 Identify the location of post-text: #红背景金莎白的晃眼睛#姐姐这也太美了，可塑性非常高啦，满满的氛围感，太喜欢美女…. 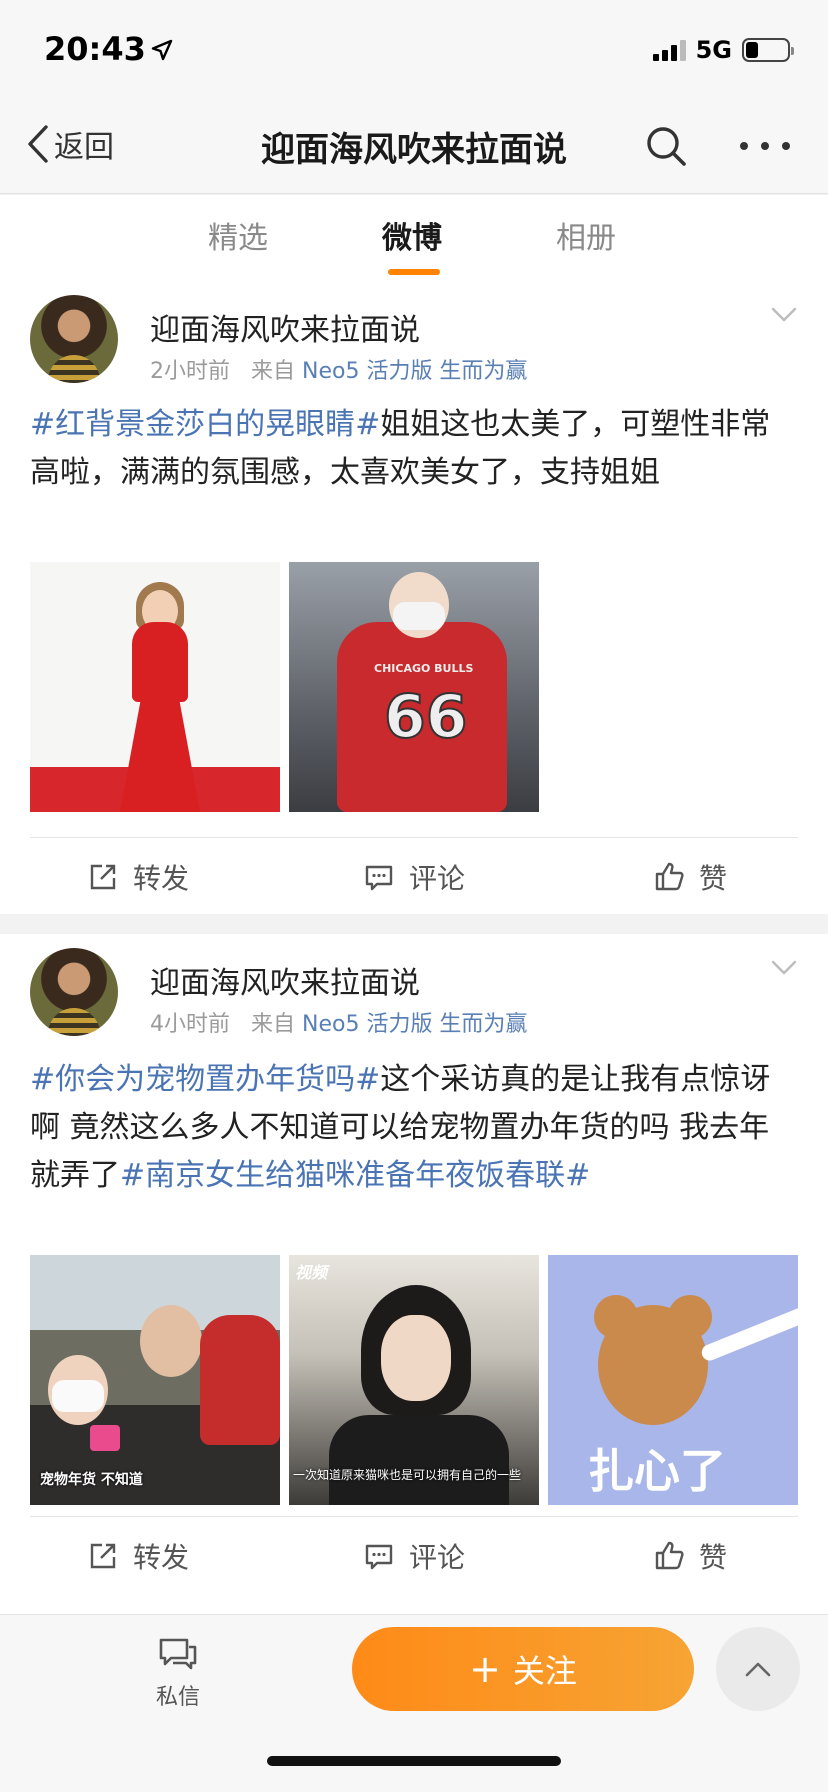
(414, 449).